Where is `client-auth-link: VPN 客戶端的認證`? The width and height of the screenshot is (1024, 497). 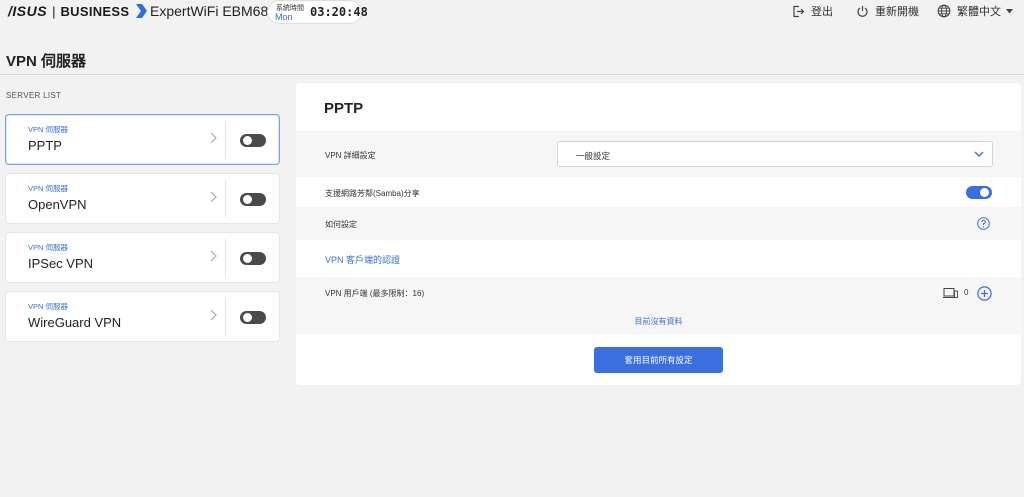
client-auth-link: VPN 客戶端的認證 is located at coordinates (362, 259).